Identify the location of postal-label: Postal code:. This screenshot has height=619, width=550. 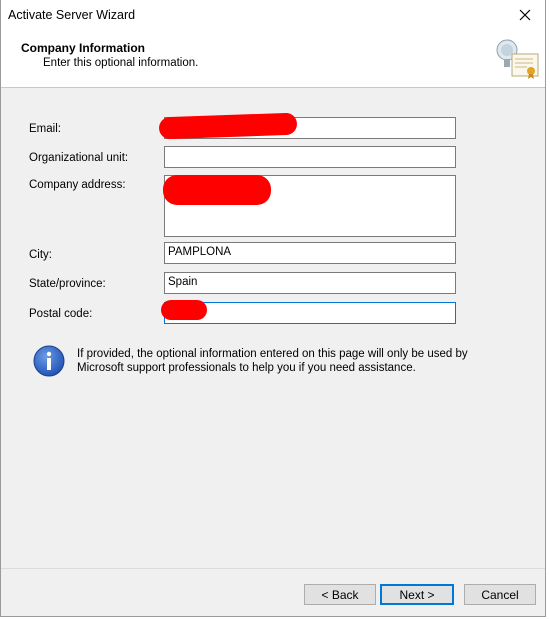
(61, 314).